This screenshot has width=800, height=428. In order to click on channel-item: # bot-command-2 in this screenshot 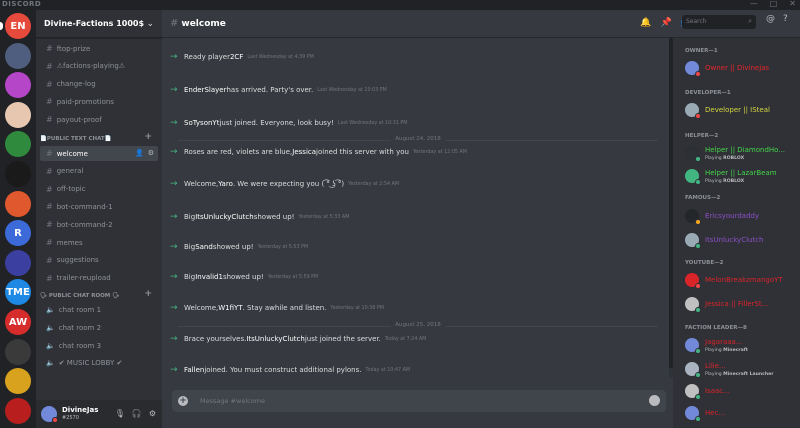, I will do `click(99, 224)`.